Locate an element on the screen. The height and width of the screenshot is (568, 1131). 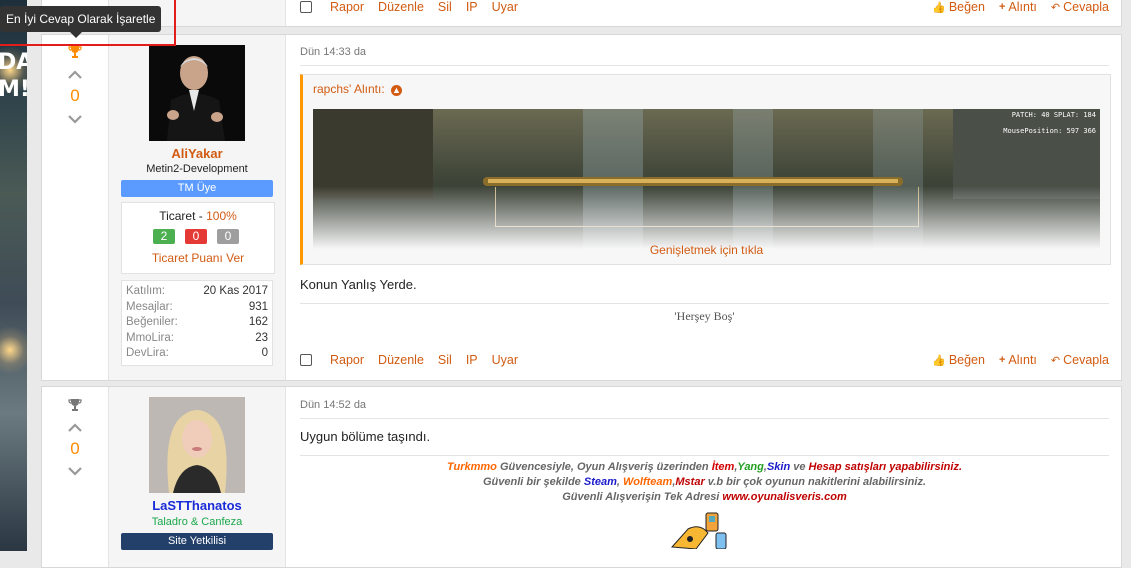
give-trade-rating-link: Ticaret Puanı Ver is located at coordinates (198, 258).